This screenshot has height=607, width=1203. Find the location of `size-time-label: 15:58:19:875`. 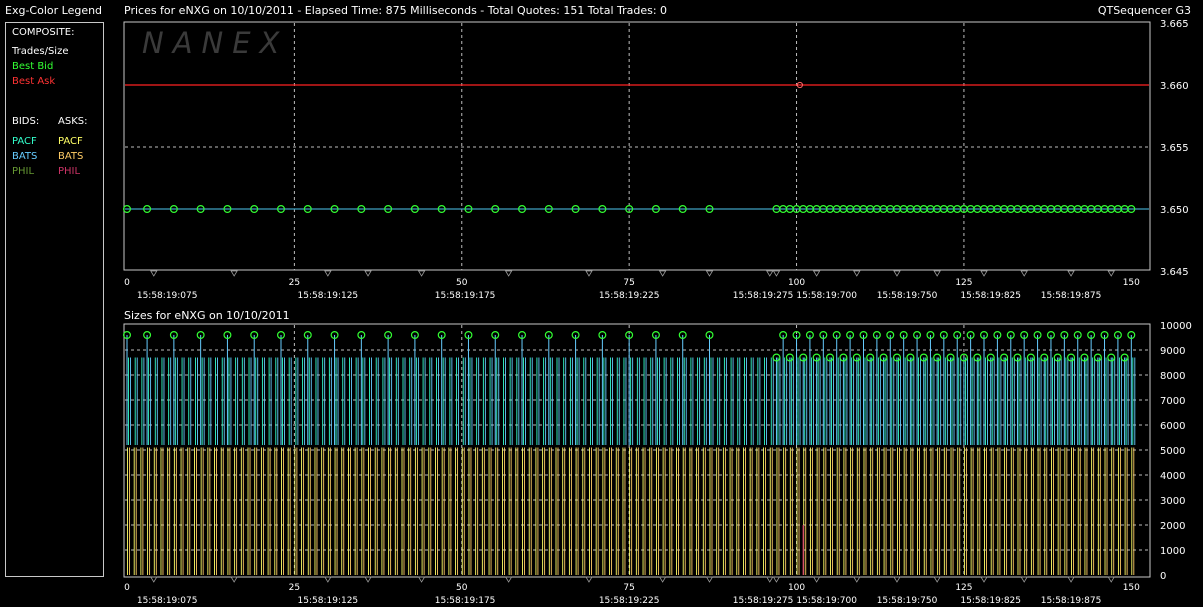

size-time-label: 15:58:19:875 is located at coordinates (1071, 601).